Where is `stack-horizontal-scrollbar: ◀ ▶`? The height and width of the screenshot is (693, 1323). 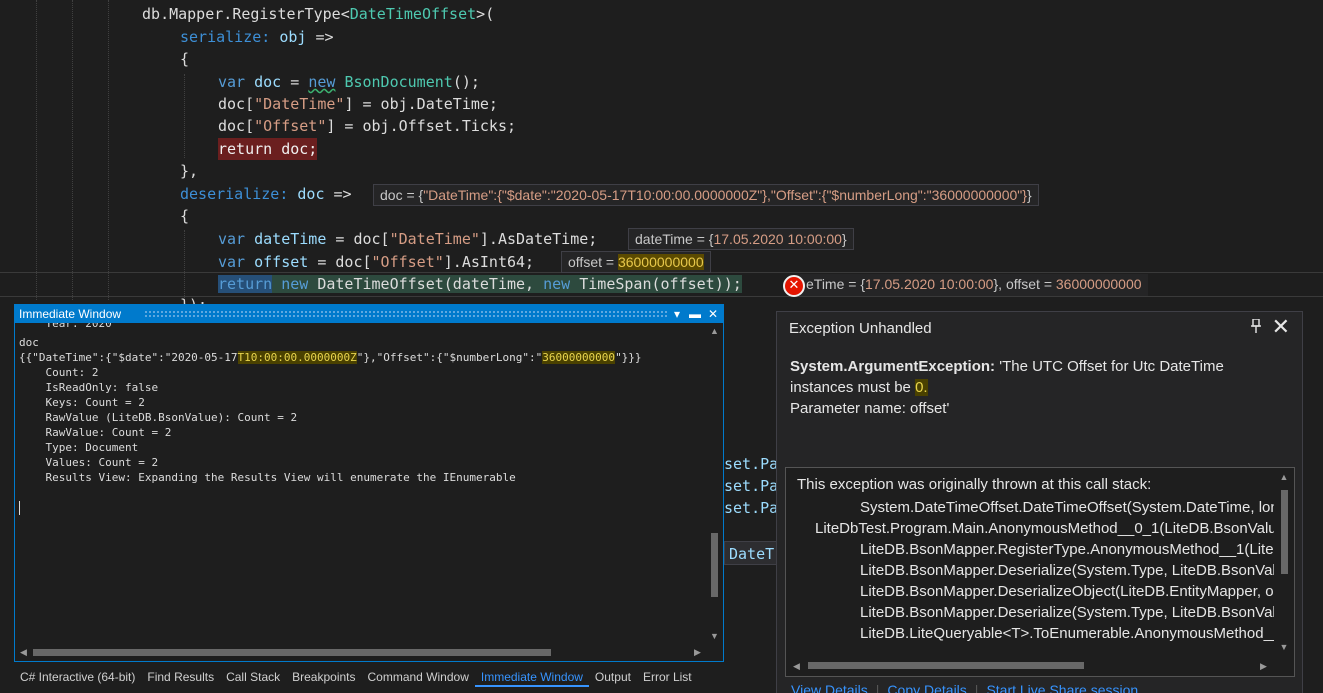 stack-horizontal-scrollbar: ◀ ▶ is located at coordinates (1030, 666).